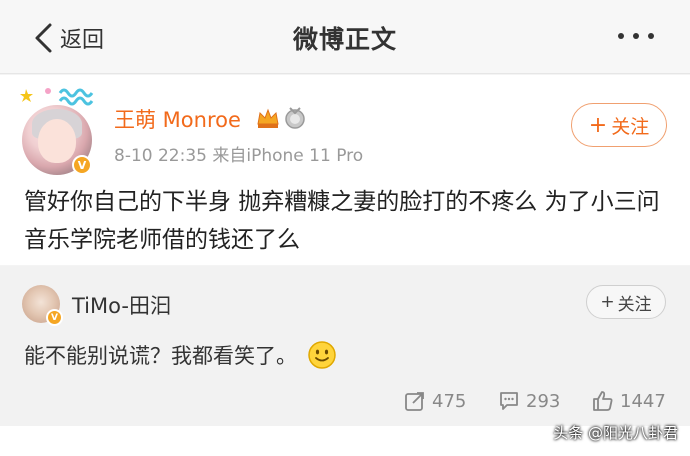  I want to click on comment-button: 293, so click(529, 401).